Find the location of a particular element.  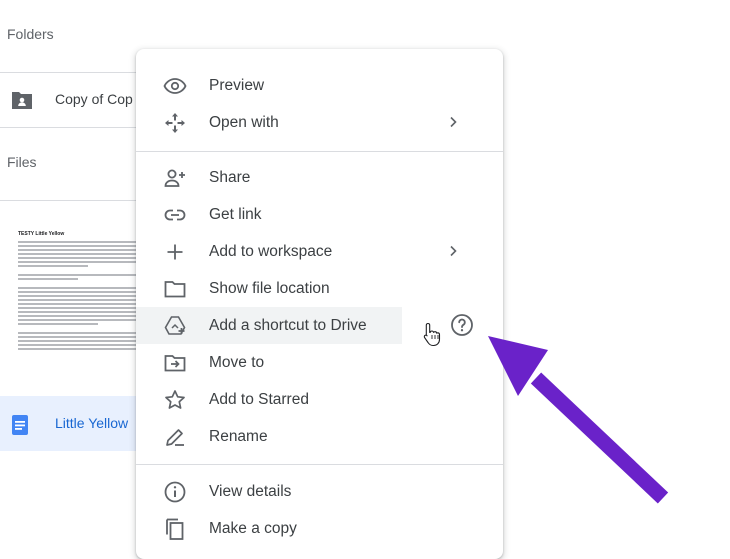

menu-item-open-with: Open with is located at coordinates (319, 122).